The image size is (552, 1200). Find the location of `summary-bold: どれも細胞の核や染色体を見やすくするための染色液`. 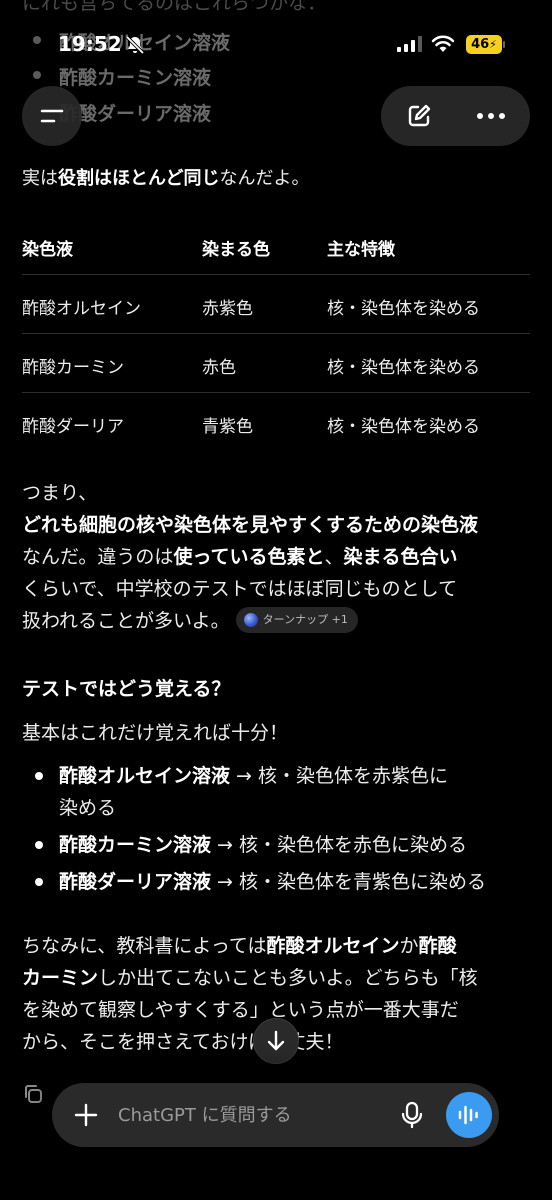

summary-bold: どれも細胞の核や染色体を見やすくするための染色液 is located at coordinates (250, 525).